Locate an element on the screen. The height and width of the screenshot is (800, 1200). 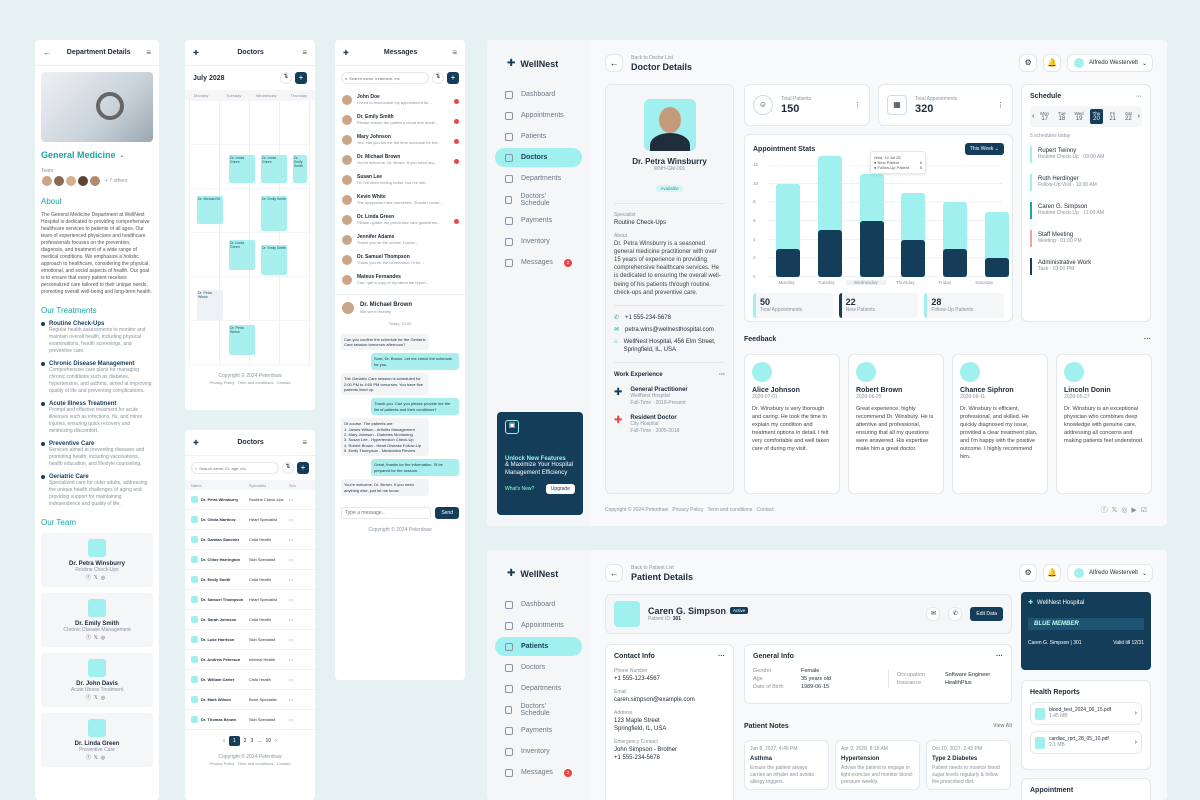
team-member-card: Dr. Petra Winsburry Routine Check-Ups ⓕ𝕏◎ is located at coordinates (97, 560).